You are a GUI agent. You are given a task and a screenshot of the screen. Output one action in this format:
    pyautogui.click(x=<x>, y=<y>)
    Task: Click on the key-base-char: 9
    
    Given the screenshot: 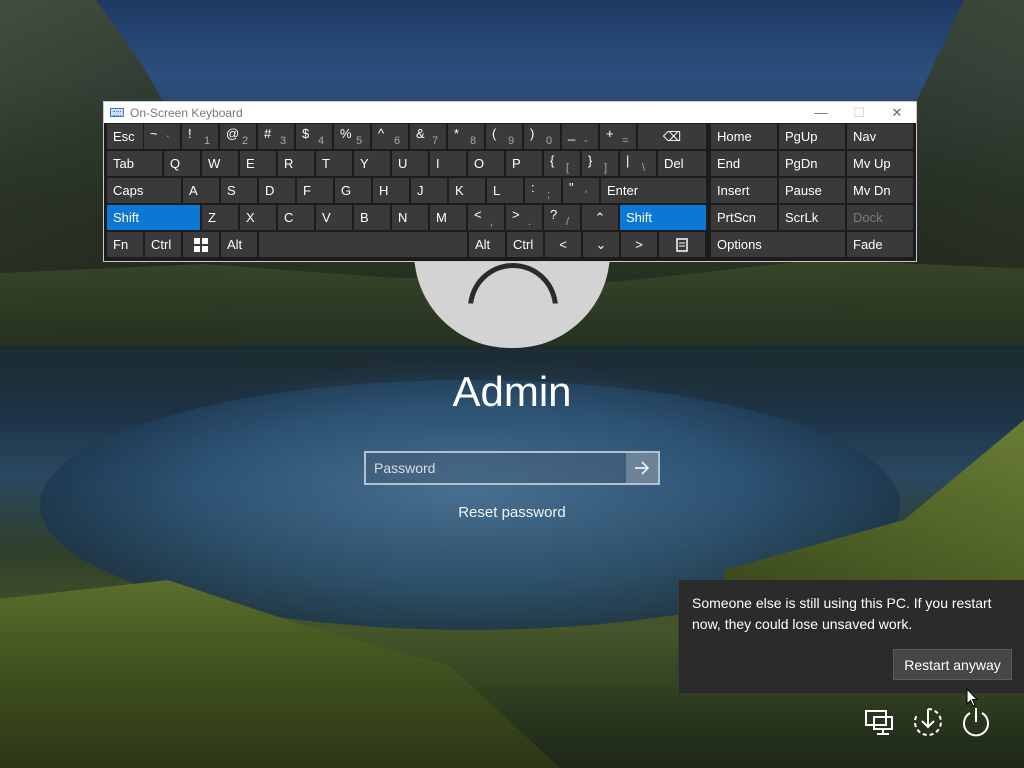 What is the action you would take?
    pyautogui.click(x=511, y=141)
    